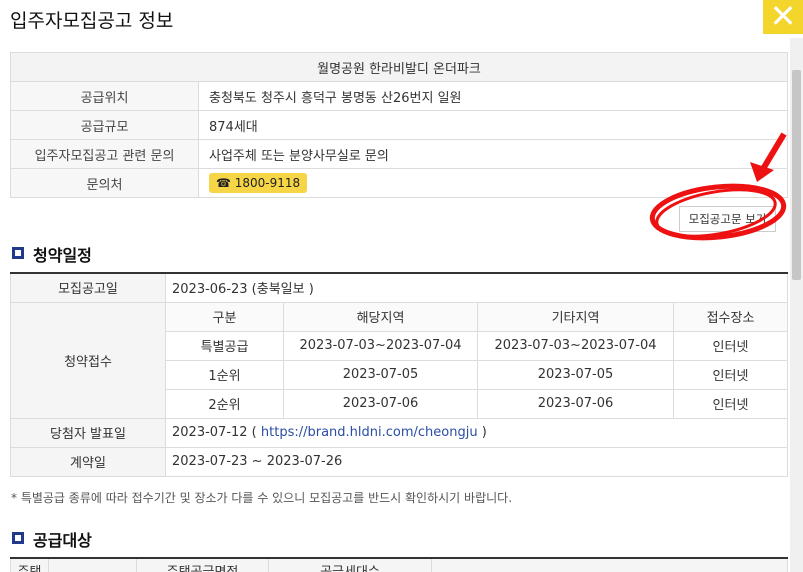  What do you see at coordinates (88, 360) in the screenshot?
I see `reception-label: 청약접수` at bounding box center [88, 360].